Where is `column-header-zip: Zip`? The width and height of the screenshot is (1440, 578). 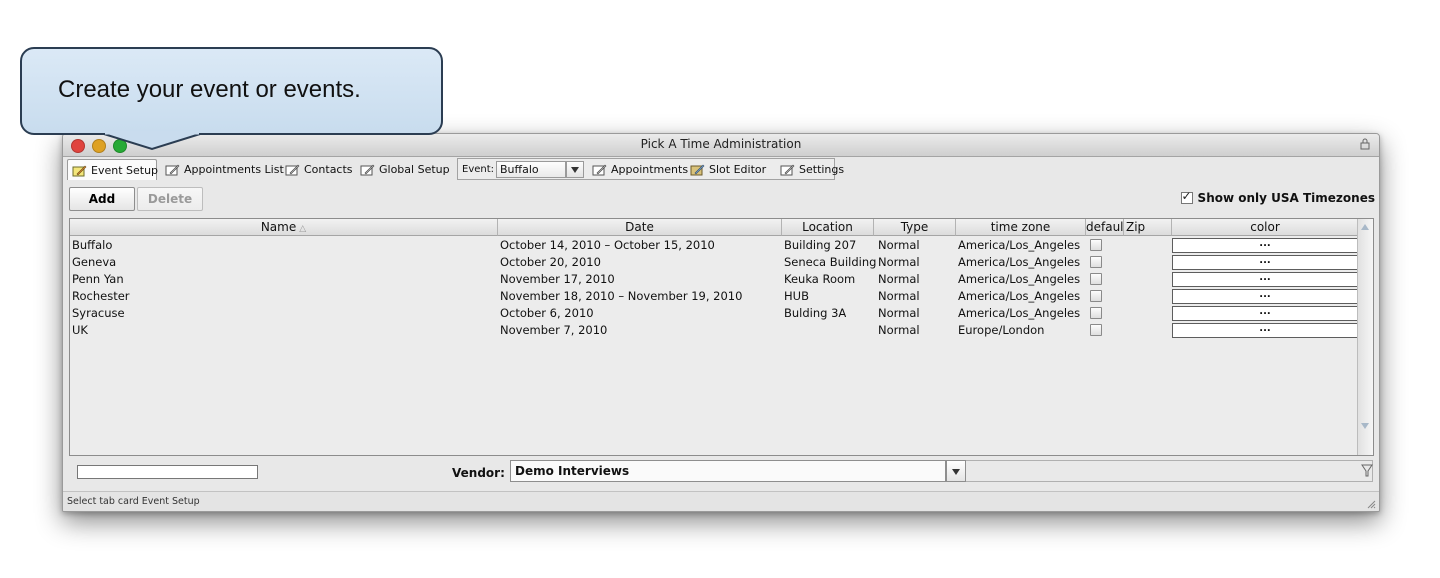
column-header-zip: Zip is located at coordinates (1148, 227).